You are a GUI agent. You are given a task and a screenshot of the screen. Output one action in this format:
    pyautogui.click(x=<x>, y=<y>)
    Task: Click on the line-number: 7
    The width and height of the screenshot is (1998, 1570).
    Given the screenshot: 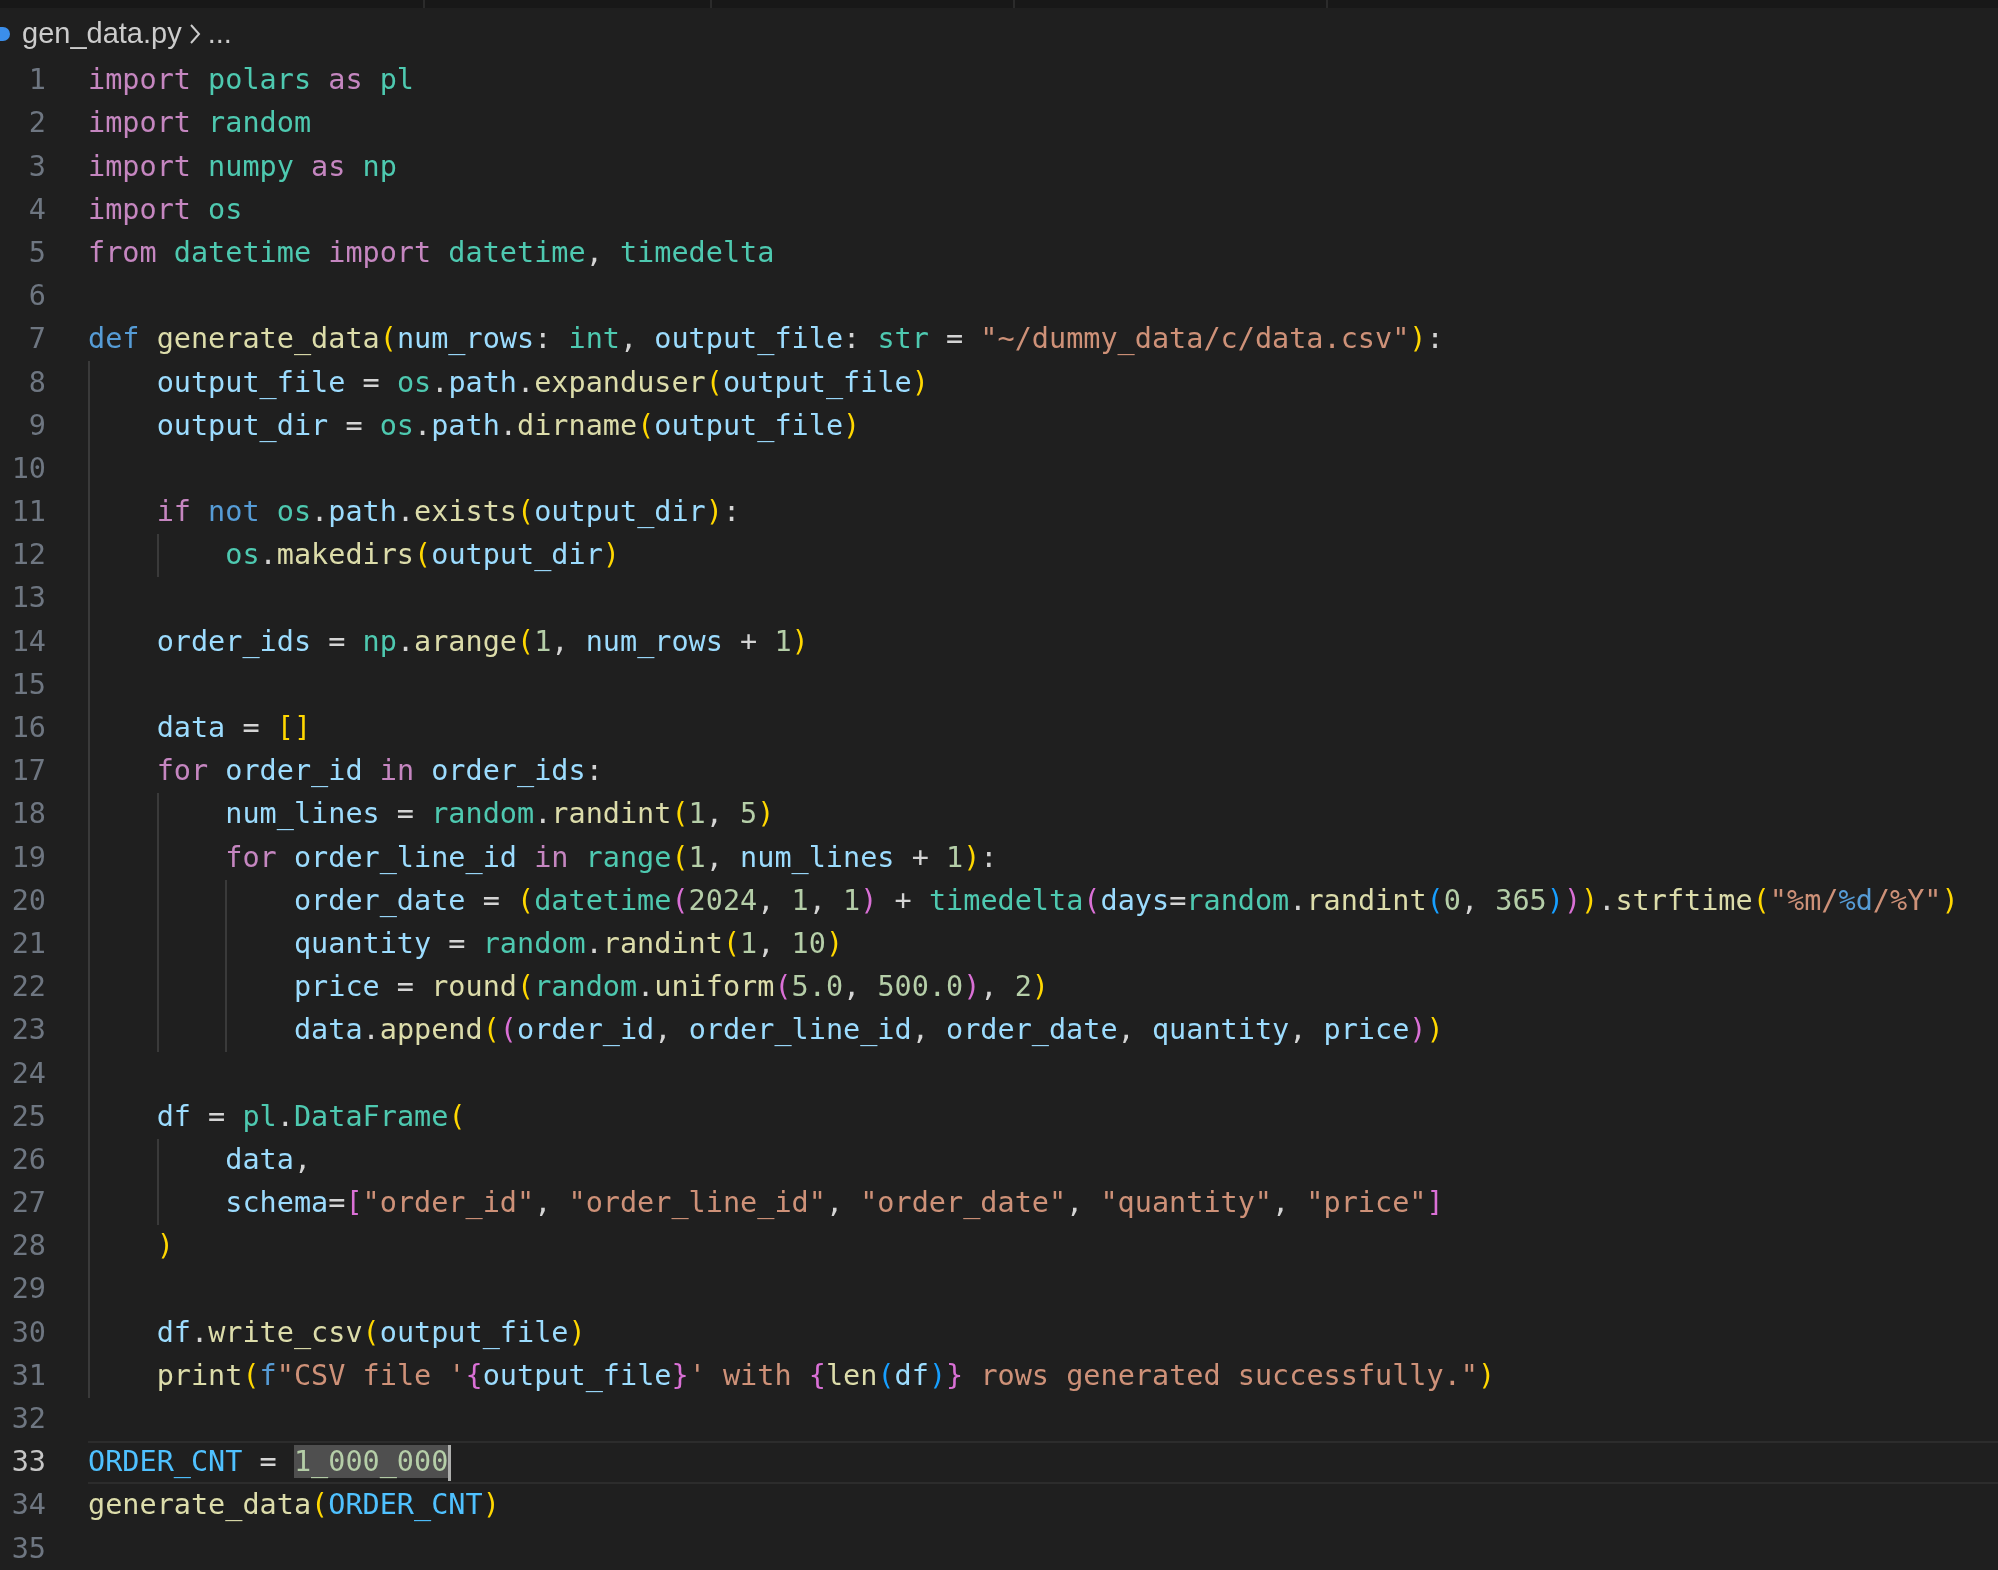 What is the action you would take?
    pyautogui.click(x=36, y=339)
    